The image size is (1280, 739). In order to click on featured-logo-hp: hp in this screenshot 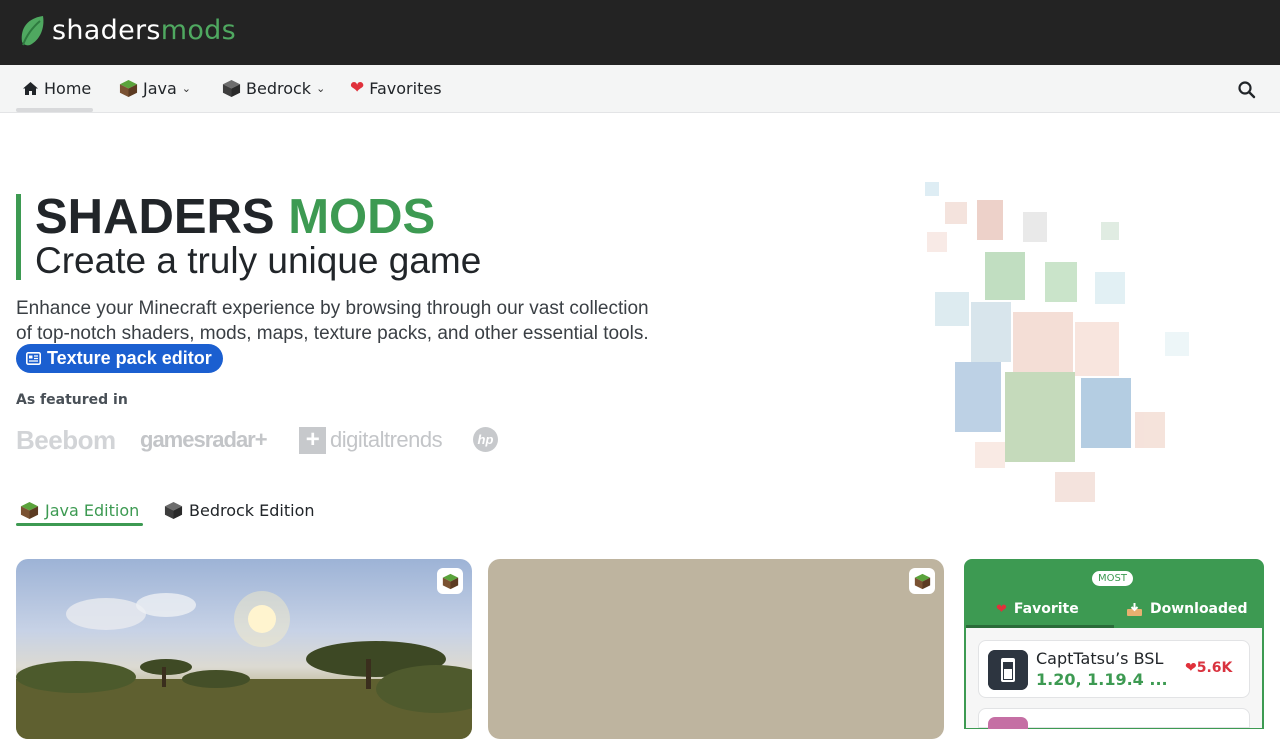, I will do `click(485, 439)`.